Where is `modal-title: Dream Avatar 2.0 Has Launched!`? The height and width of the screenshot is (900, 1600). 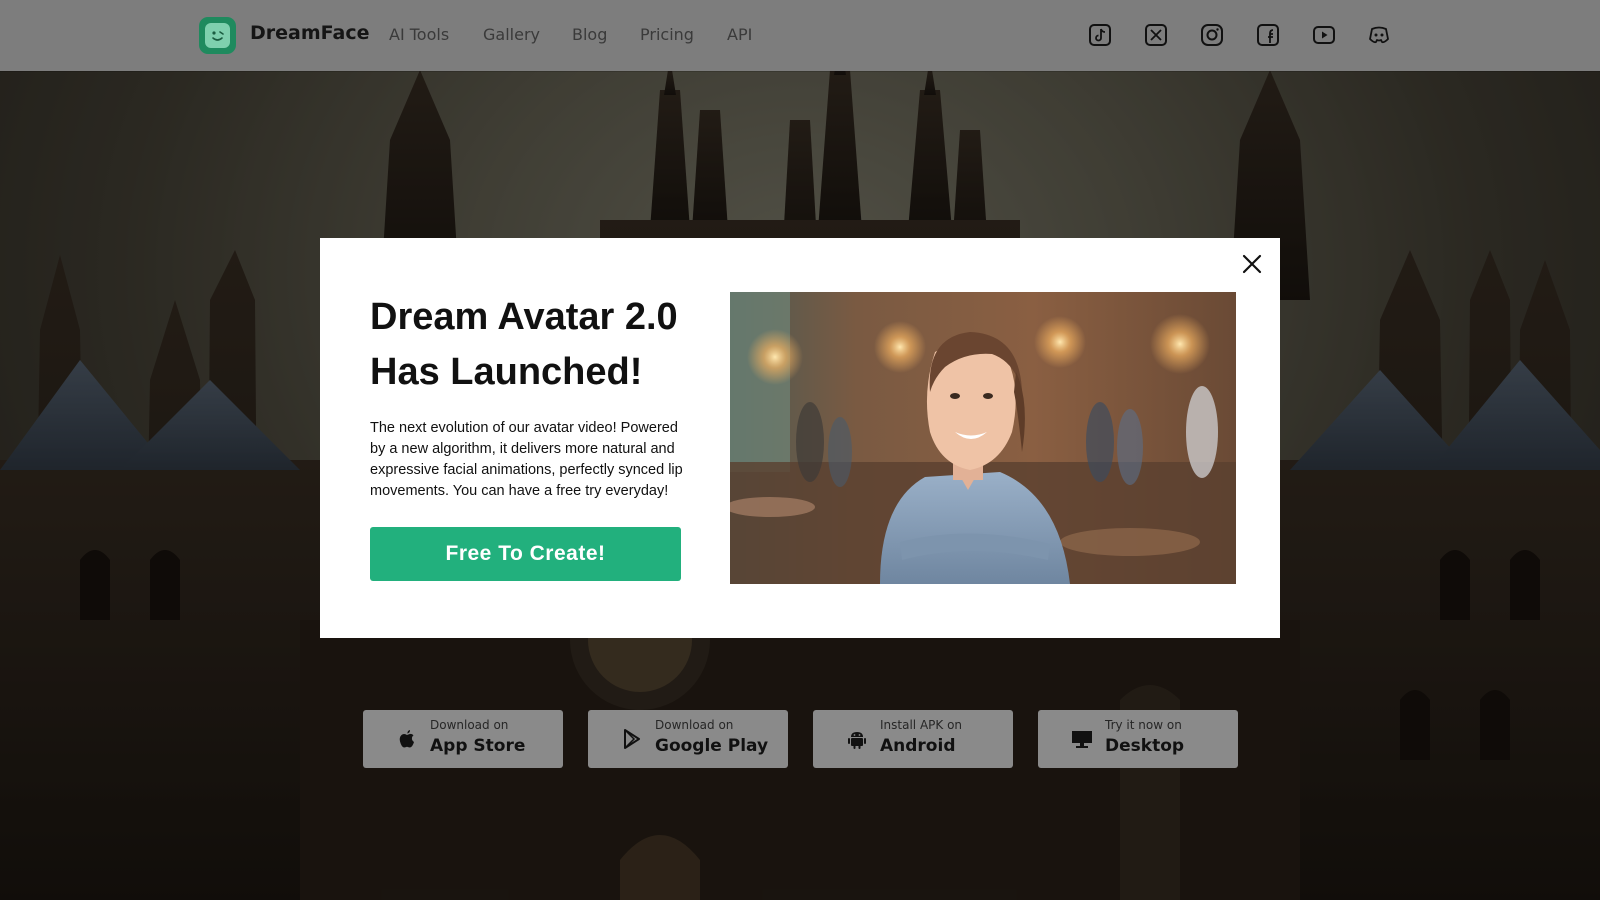
modal-title: Dream Avatar 2.0 Has Launched! is located at coordinates (524, 344).